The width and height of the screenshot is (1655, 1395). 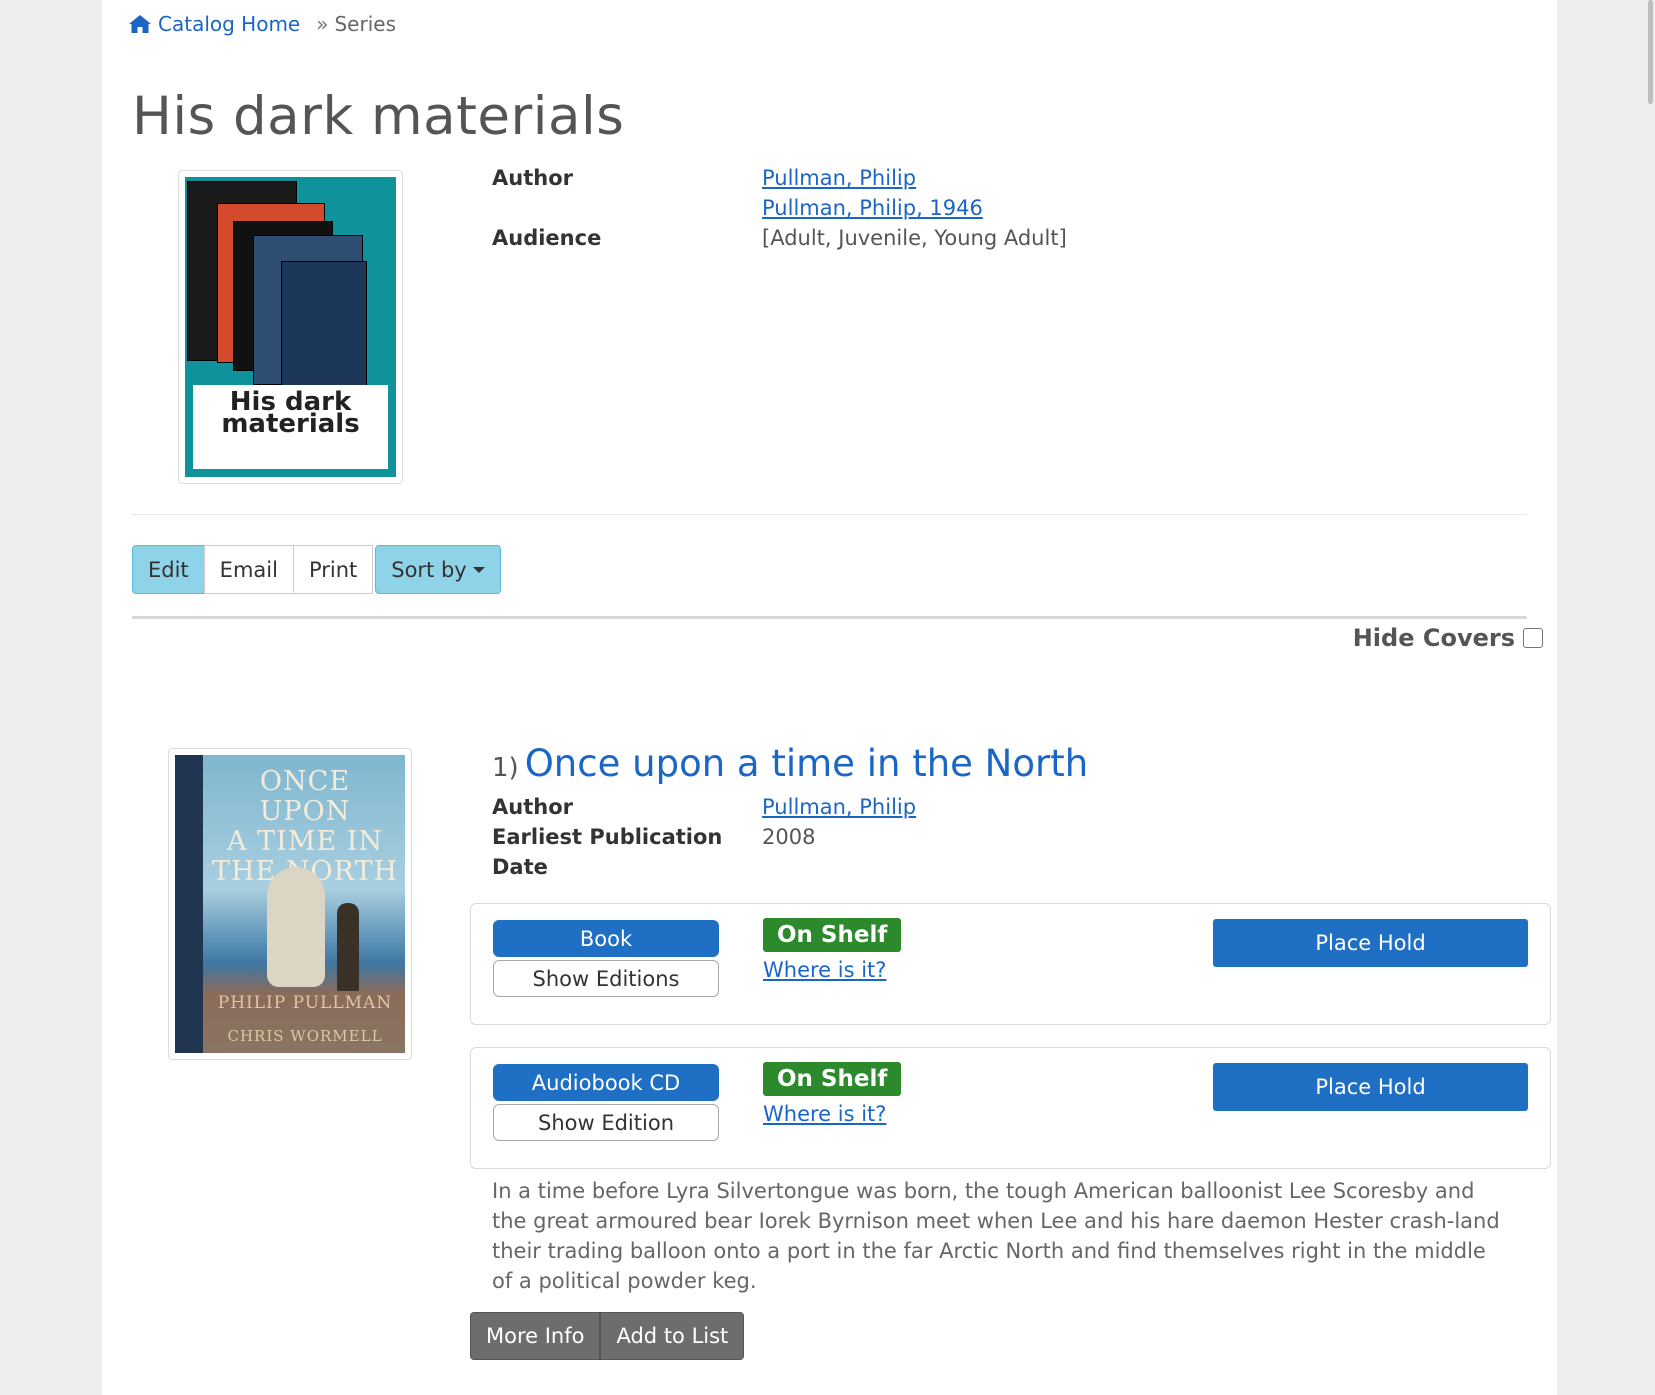 What do you see at coordinates (365, 24) in the screenshot?
I see `breadcrumb-current: Series` at bounding box center [365, 24].